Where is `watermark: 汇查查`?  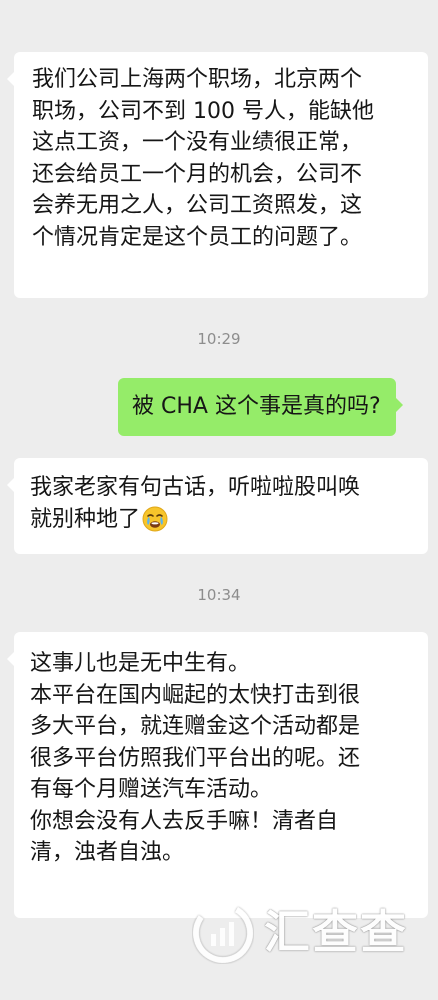
watermark: 汇查查 is located at coordinates (312, 933).